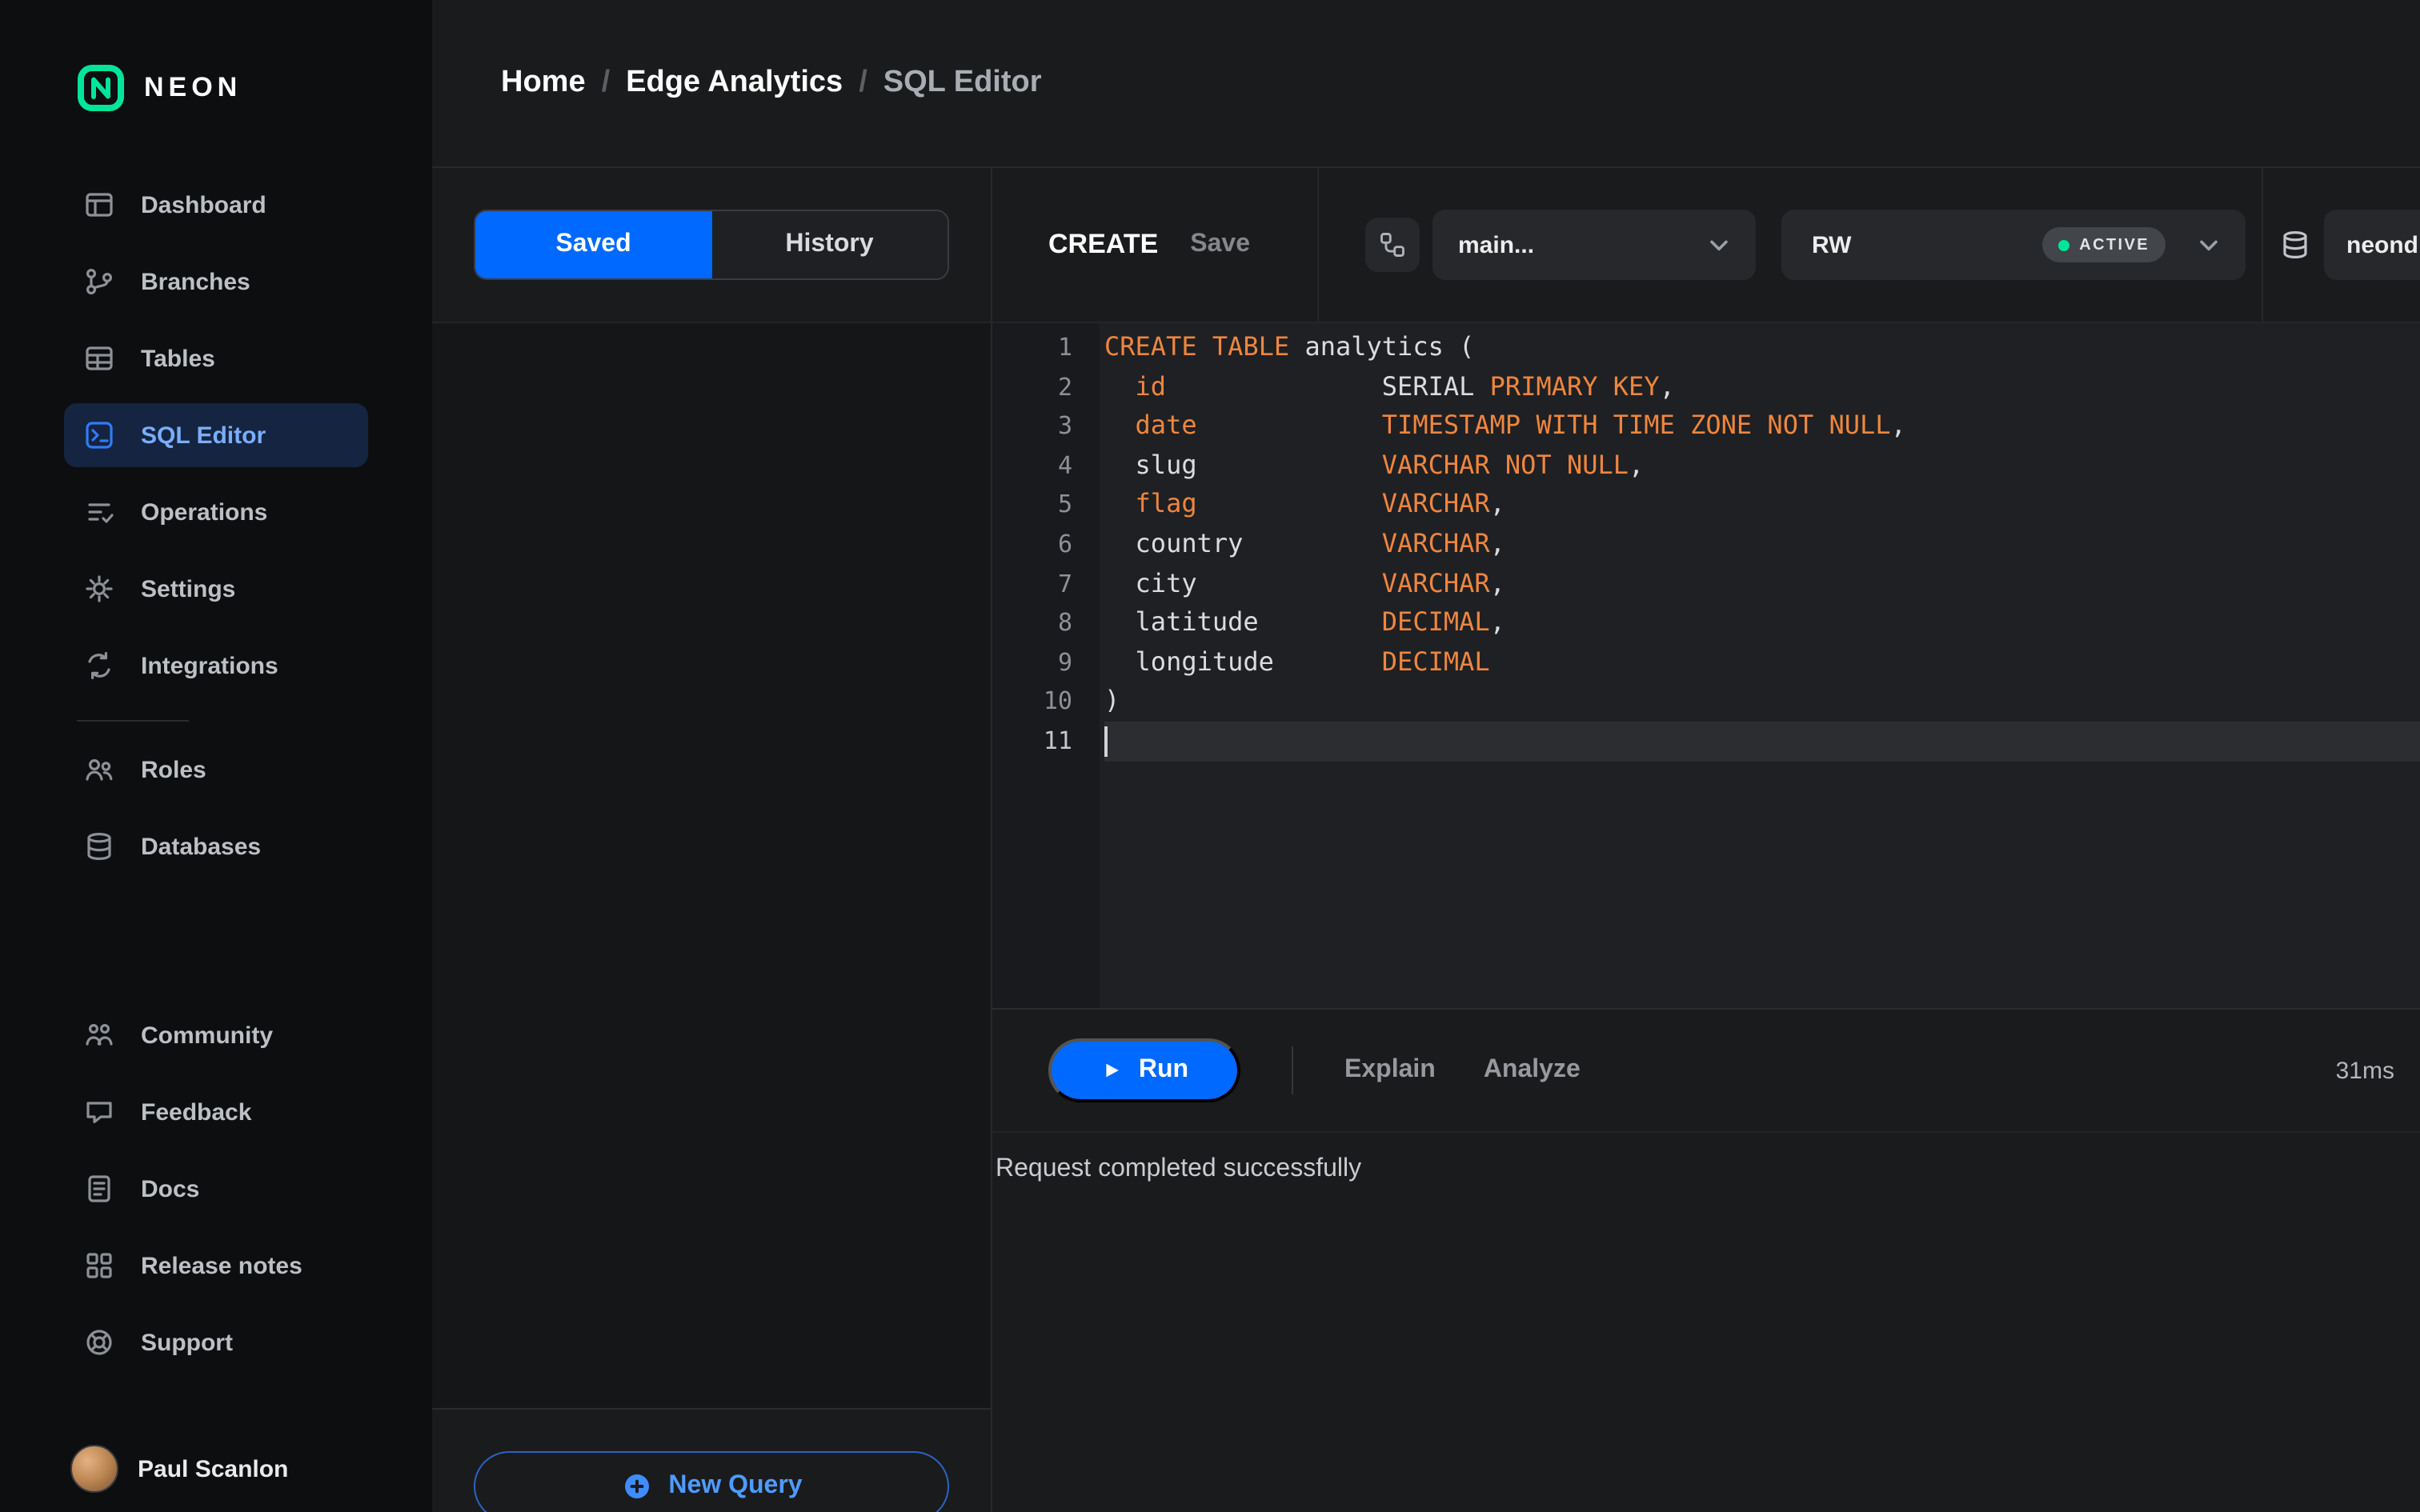  Describe the element at coordinates (99, 282) in the screenshot. I see `branches-icon` at that location.